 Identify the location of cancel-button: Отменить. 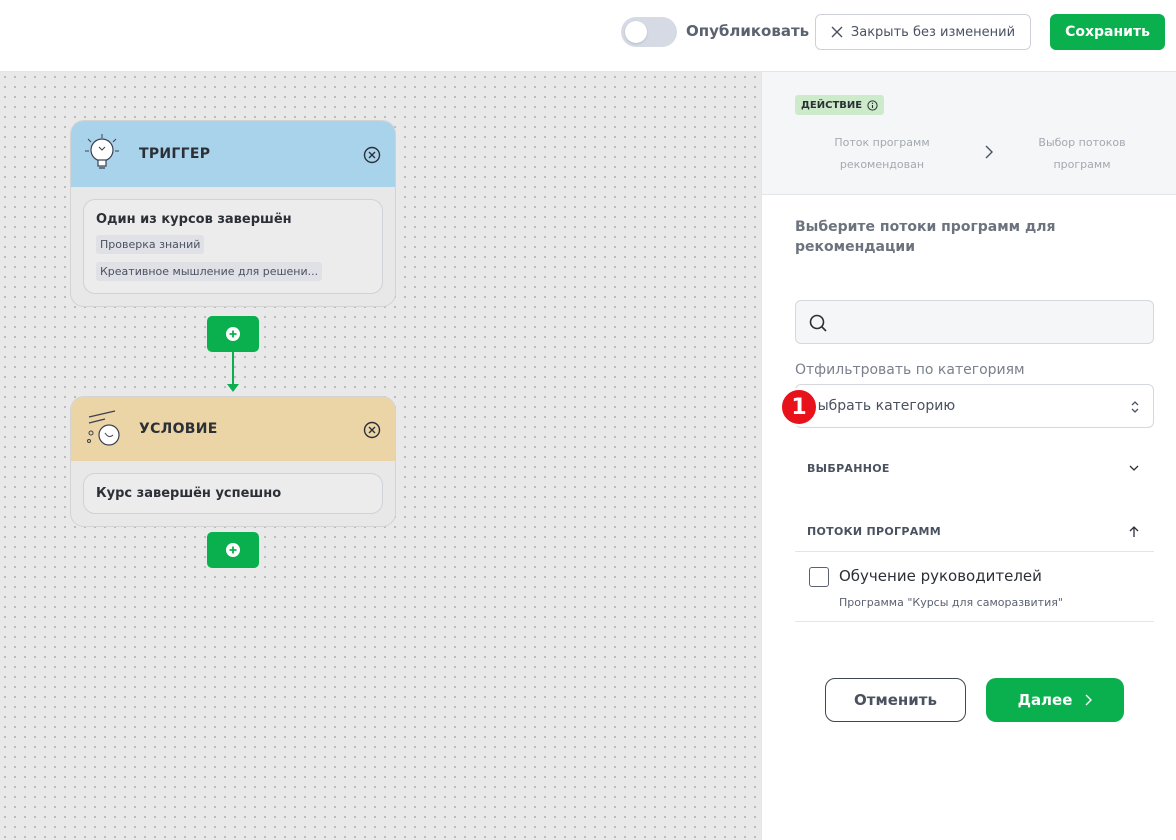
(895, 700).